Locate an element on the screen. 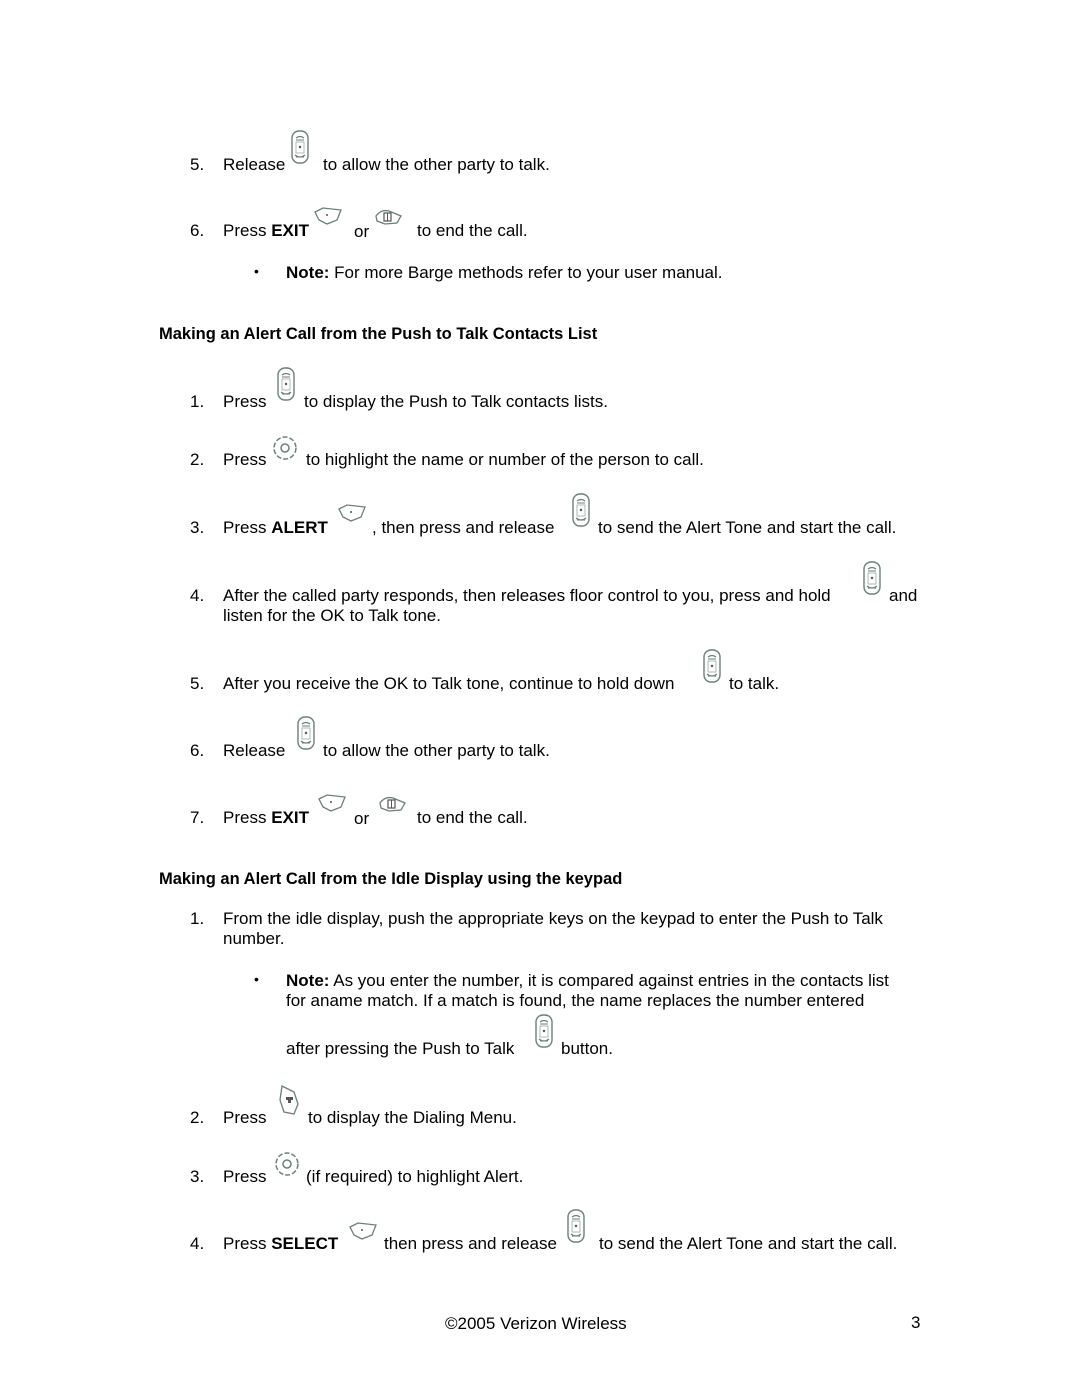 This screenshot has height=1397, width=1080. page-number: 3 is located at coordinates (916, 1322).